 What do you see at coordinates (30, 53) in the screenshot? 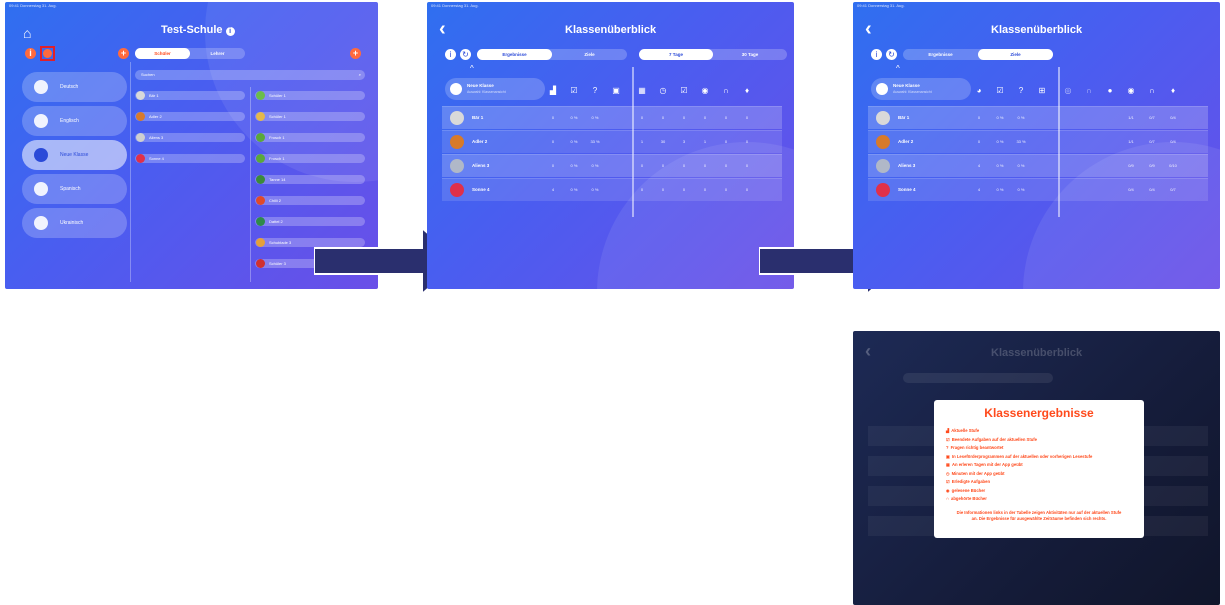
I see `info-badge-icon: i` at bounding box center [30, 53].